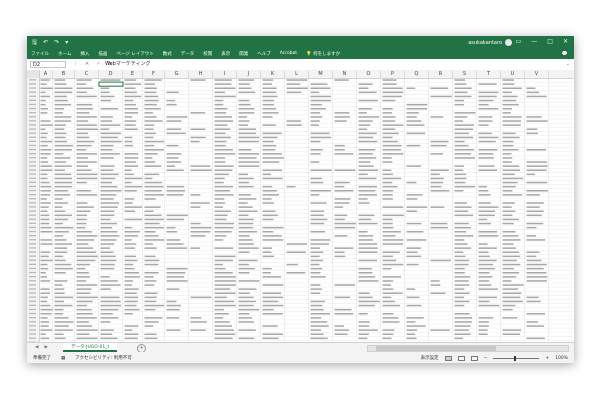 The width and height of the screenshot is (600, 400). Describe the element at coordinates (207, 54) in the screenshot. I see `ribbon-tab-7: 校閲` at that location.